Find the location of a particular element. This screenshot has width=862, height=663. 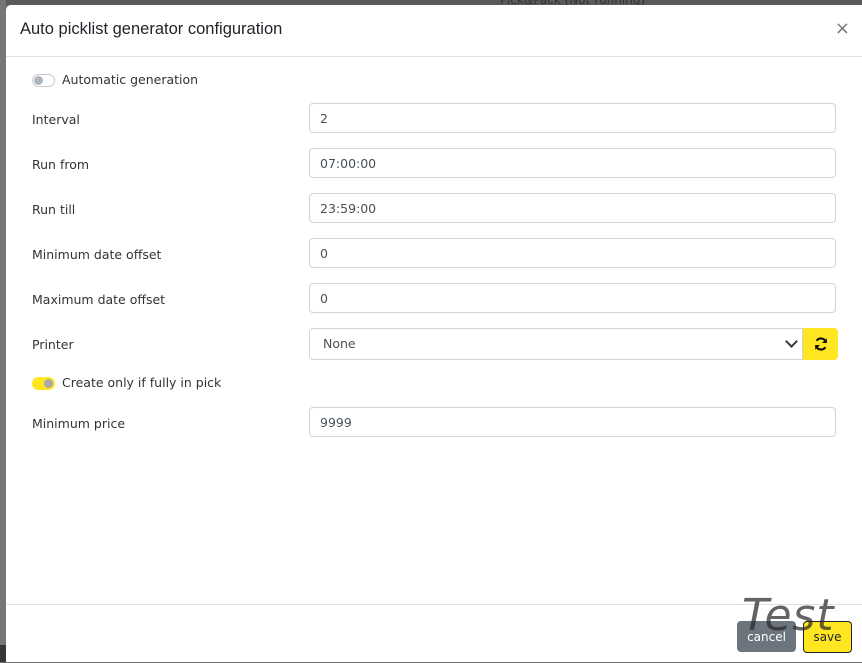

dialog-header: Auto picklist generator configuration × is located at coordinates (434, 31).